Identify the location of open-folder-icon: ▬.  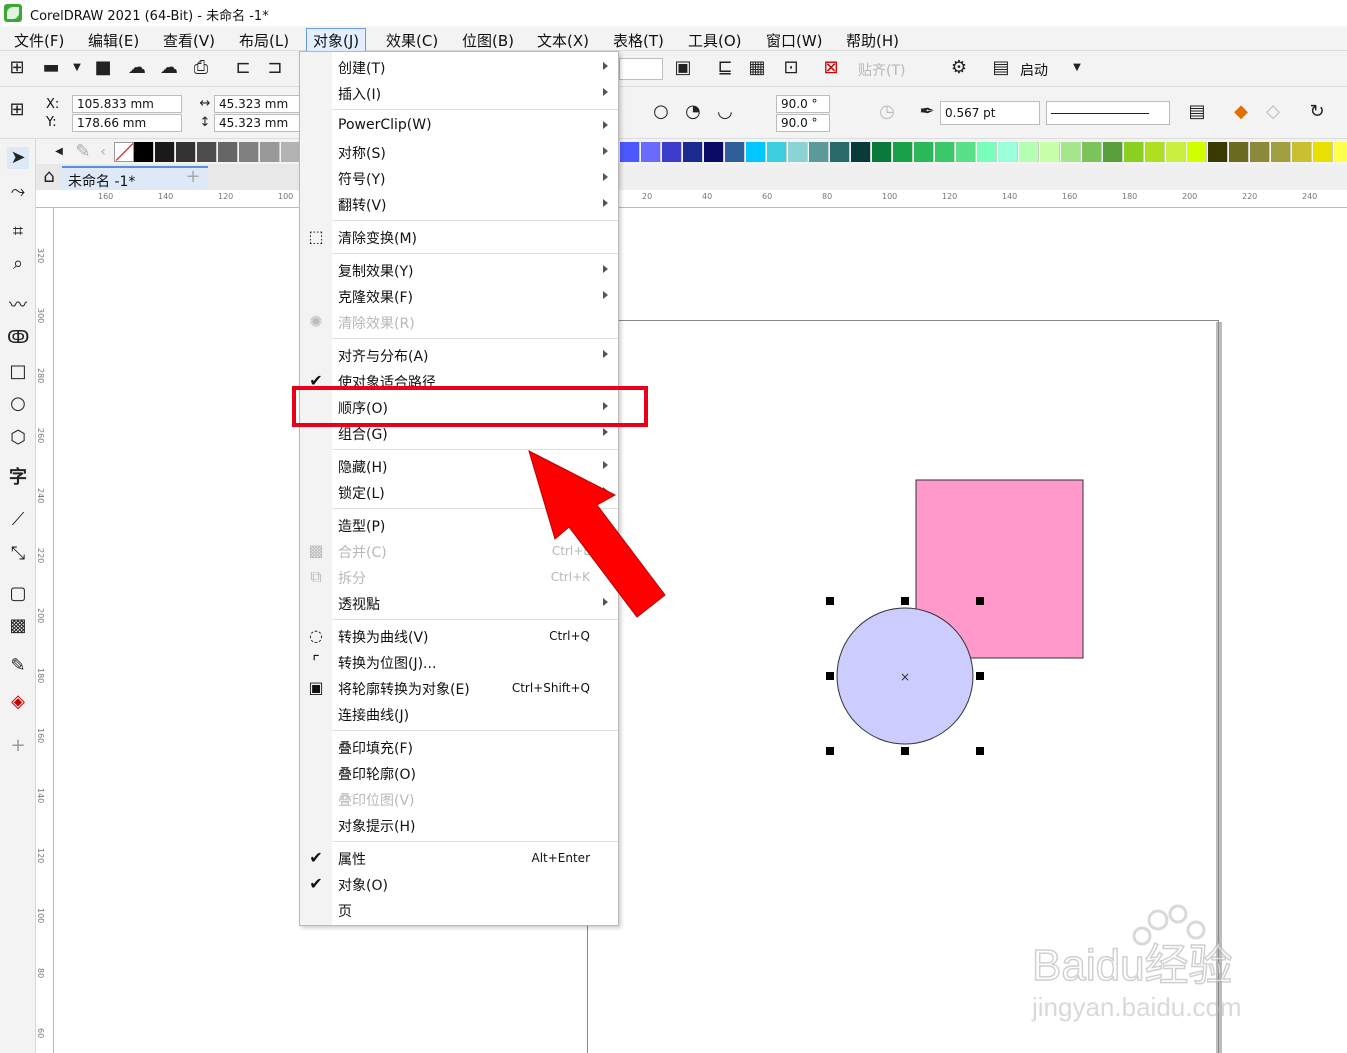
(51, 68).